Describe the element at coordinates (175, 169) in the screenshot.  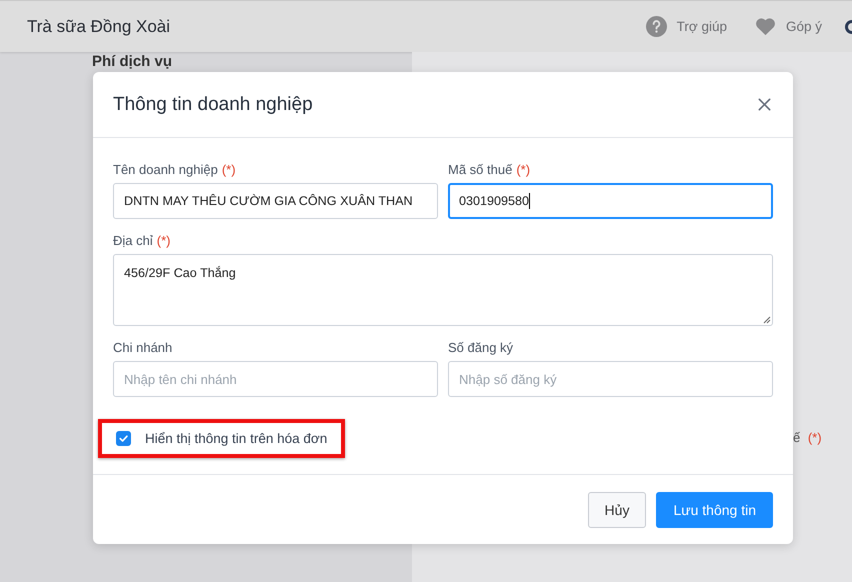
I see `field-label: Tên doanh nghiệp (*)` at that location.